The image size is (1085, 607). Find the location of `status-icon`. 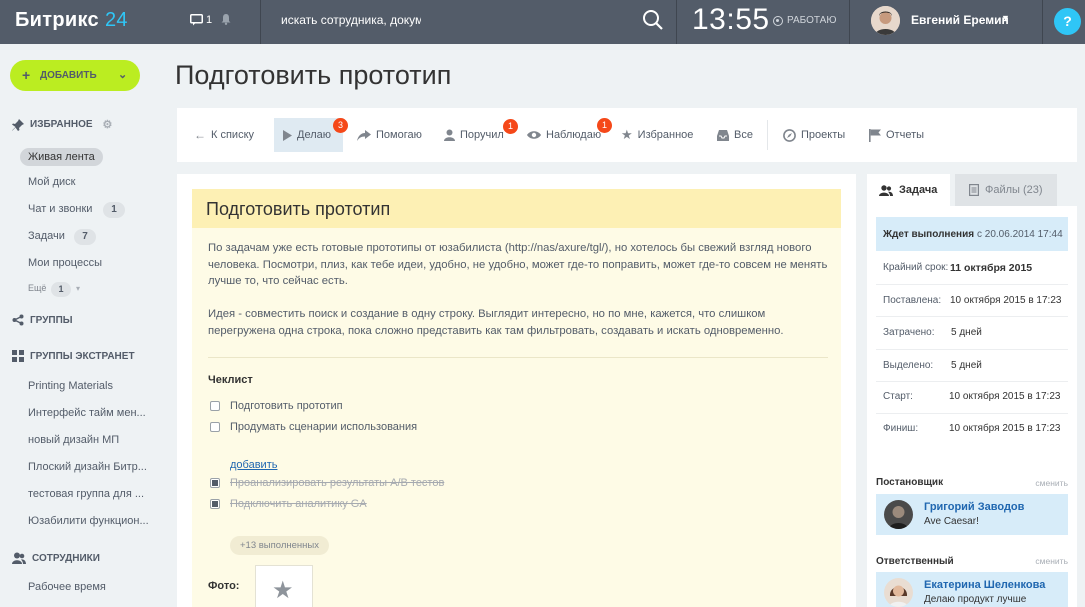

status-icon is located at coordinates (778, 20).